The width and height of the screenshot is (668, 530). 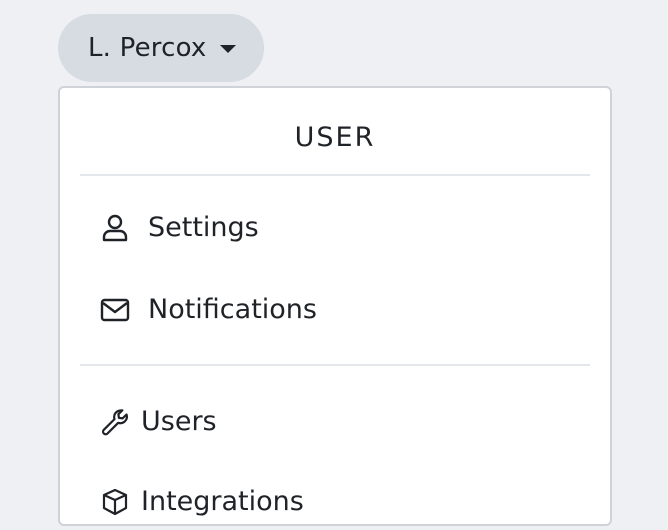 I want to click on menu-item-label: Users, so click(x=179, y=421).